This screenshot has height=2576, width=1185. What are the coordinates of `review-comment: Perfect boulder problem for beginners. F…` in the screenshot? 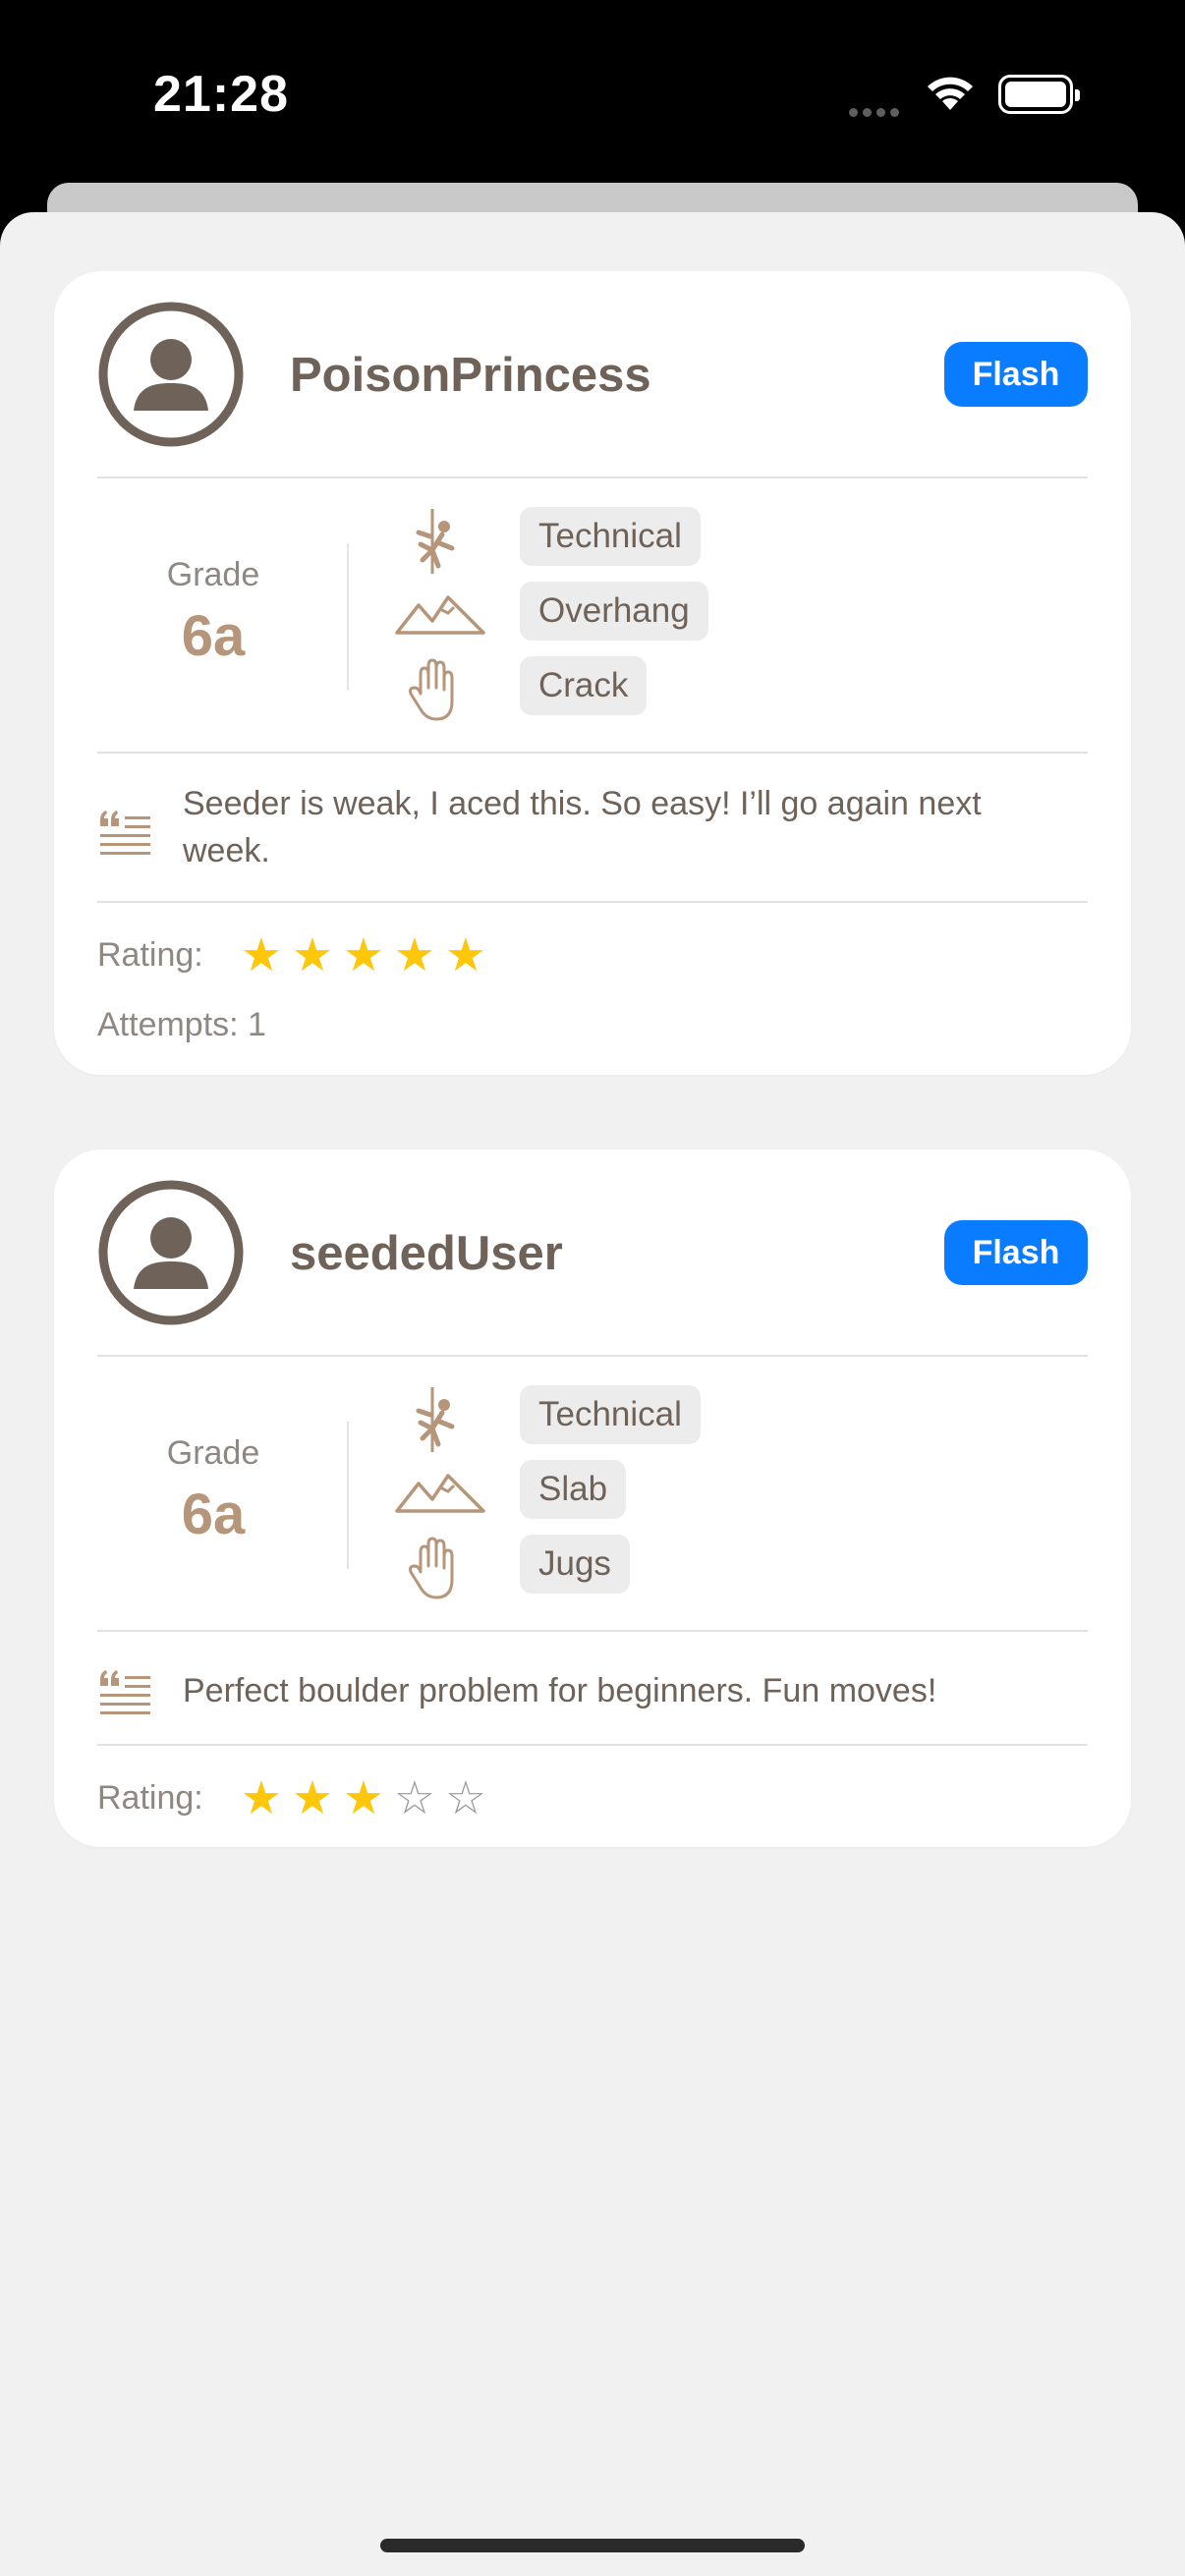 It's located at (560, 1690).